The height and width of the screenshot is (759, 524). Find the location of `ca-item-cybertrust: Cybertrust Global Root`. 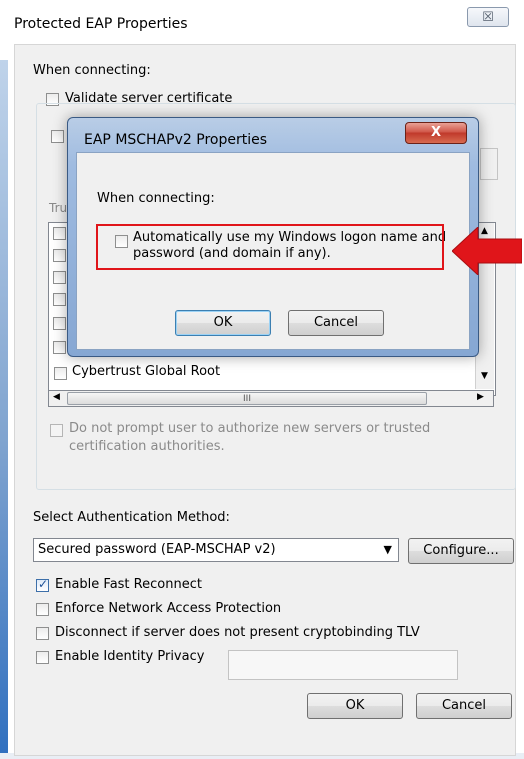

ca-item-cybertrust: Cybertrust Global Root is located at coordinates (146, 371).